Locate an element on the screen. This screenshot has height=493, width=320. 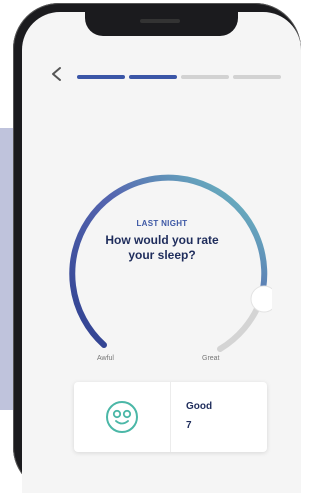
rating-result-card: Good 7 is located at coordinates (170, 417).